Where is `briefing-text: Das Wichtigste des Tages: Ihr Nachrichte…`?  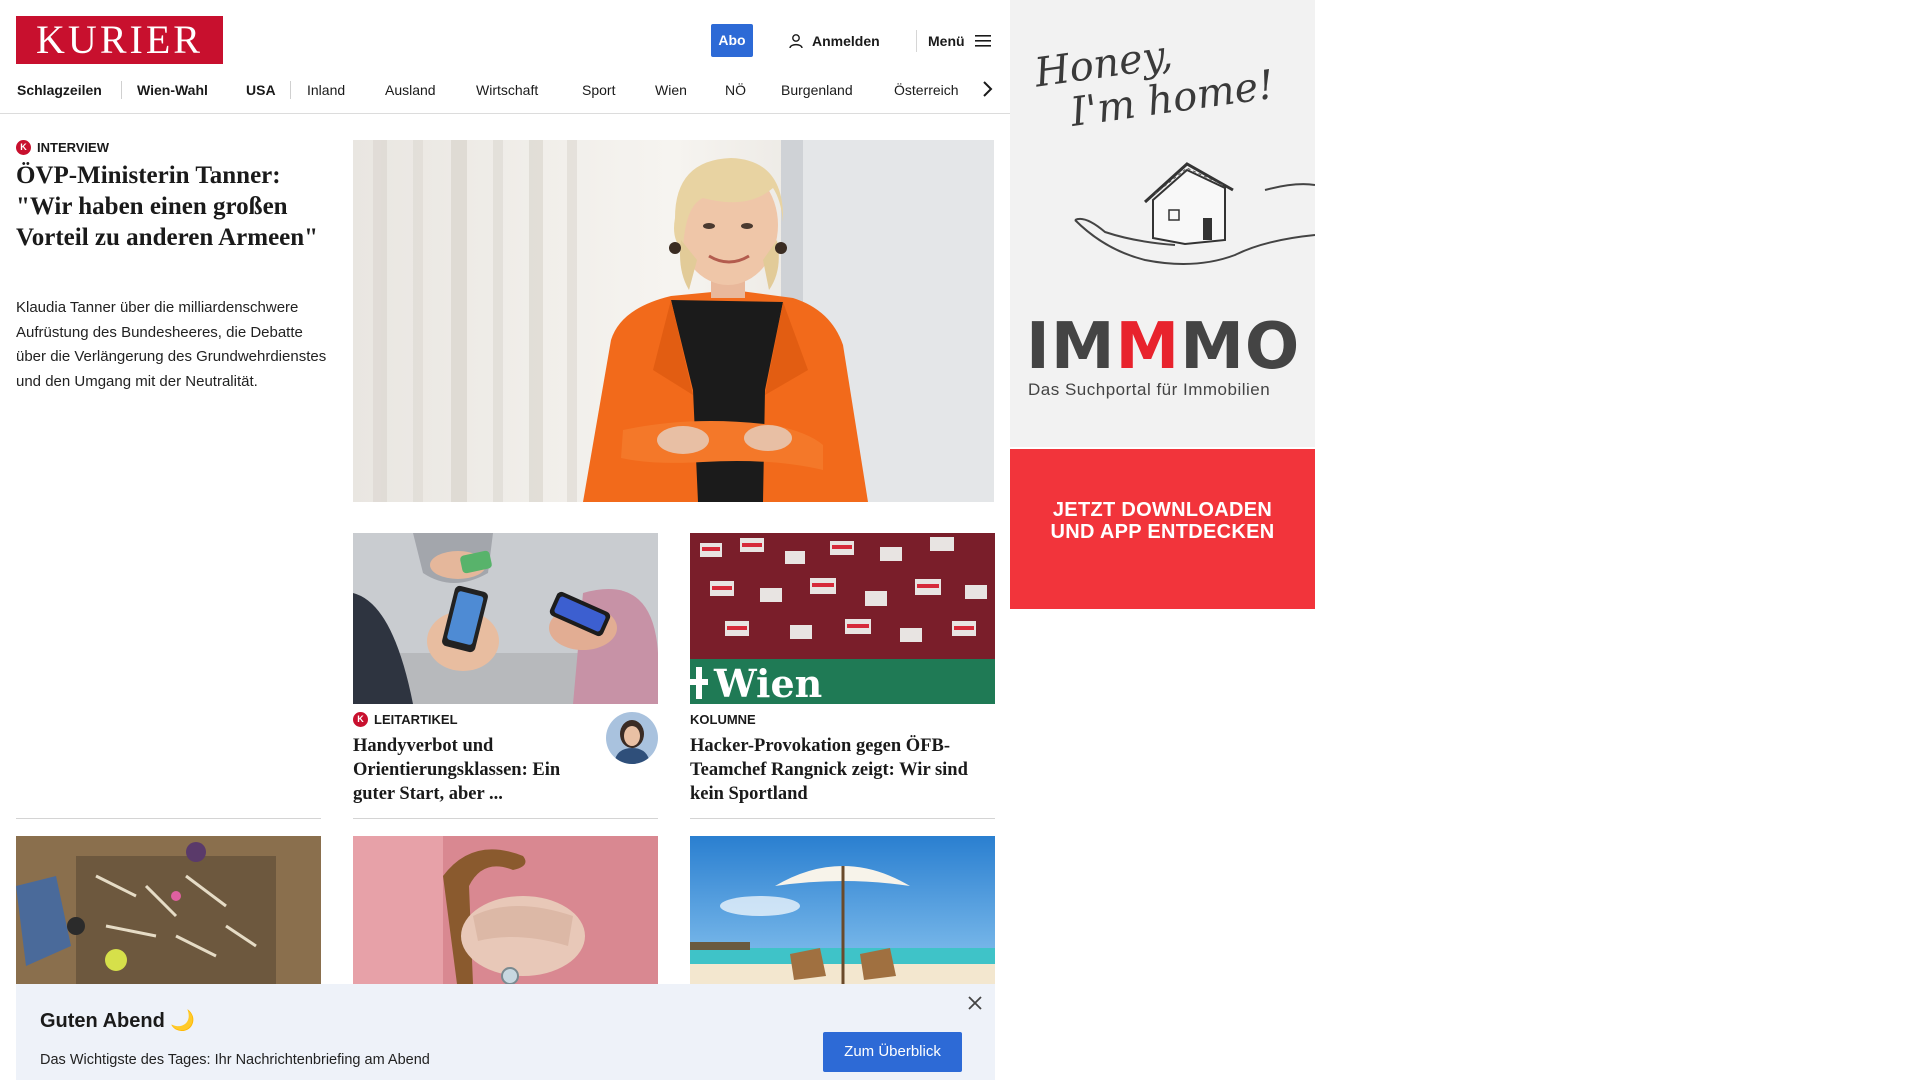
briefing-text: Das Wichtigste des Tages: Ihr Nachrichte… is located at coordinates (235, 1060).